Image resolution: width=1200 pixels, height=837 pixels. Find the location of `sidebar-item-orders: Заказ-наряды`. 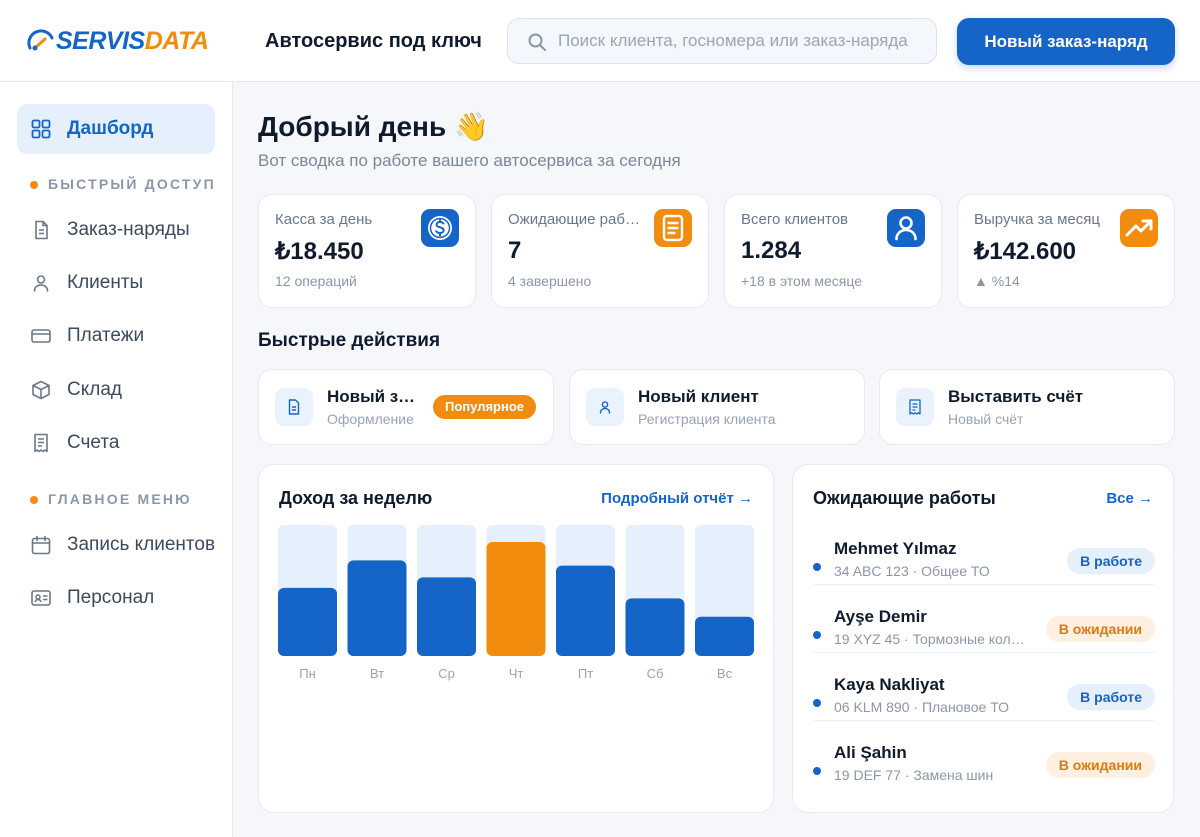

sidebar-item-orders: Заказ-наряды is located at coordinates (116, 230).